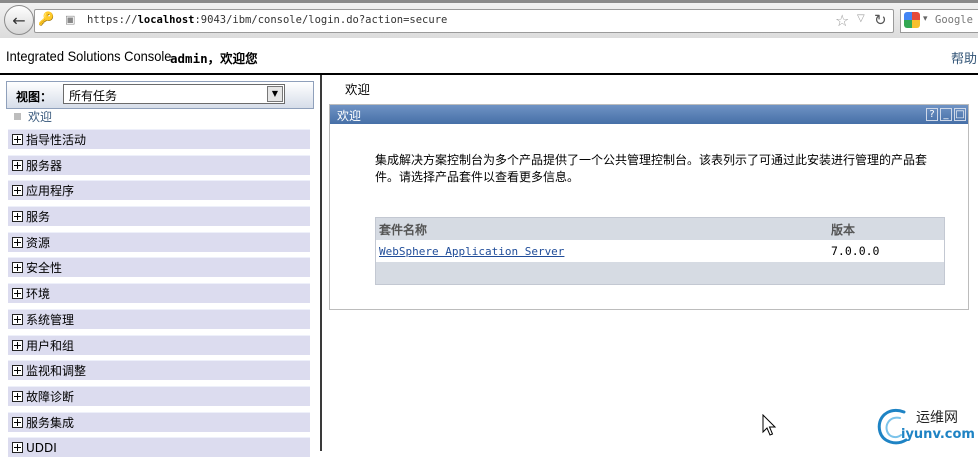 The width and height of the screenshot is (978, 463). What do you see at coordinates (946, 114) in the screenshot?
I see `minimize-icon: _` at bounding box center [946, 114].